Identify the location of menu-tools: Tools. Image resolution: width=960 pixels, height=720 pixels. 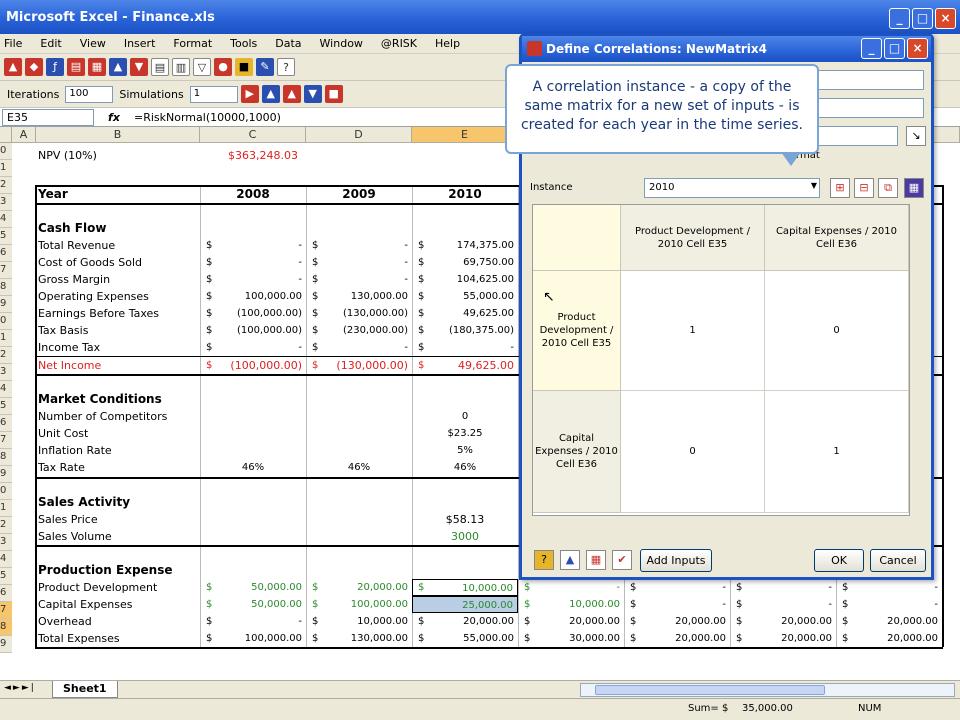
(243, 43).